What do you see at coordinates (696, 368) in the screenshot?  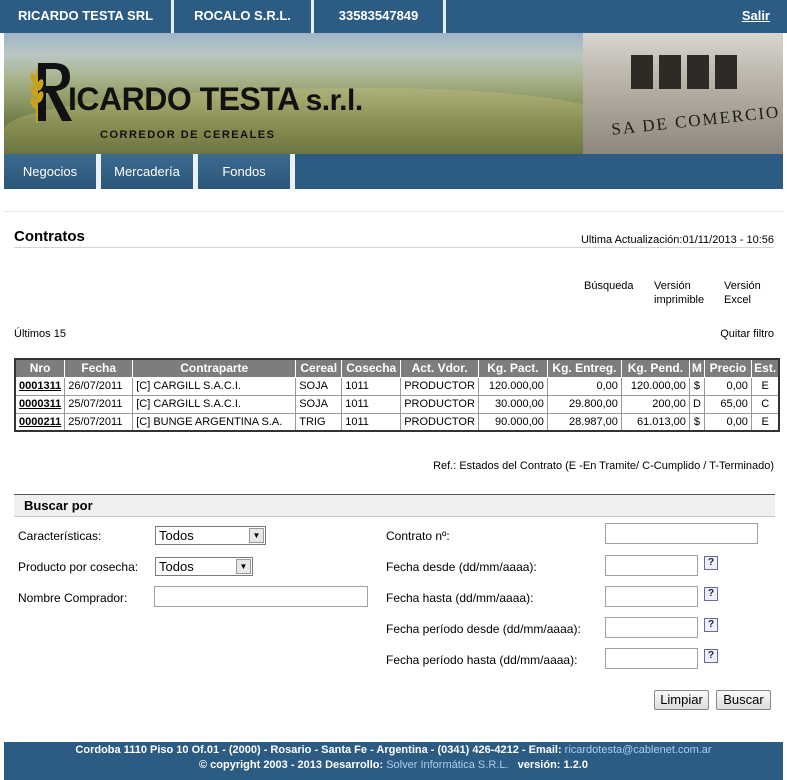 I see `col-header-moneda: M` at bounding box center [696, 368].